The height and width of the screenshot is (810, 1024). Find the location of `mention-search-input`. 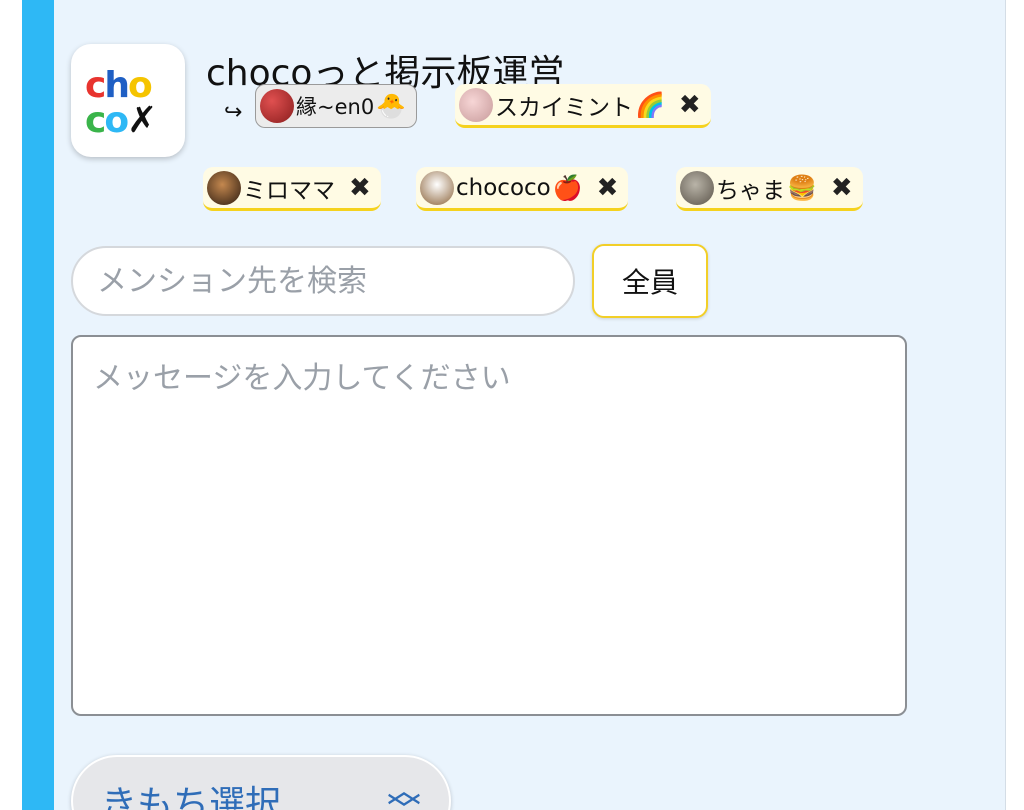

mention-search-input is located at coordinates (323, 281).